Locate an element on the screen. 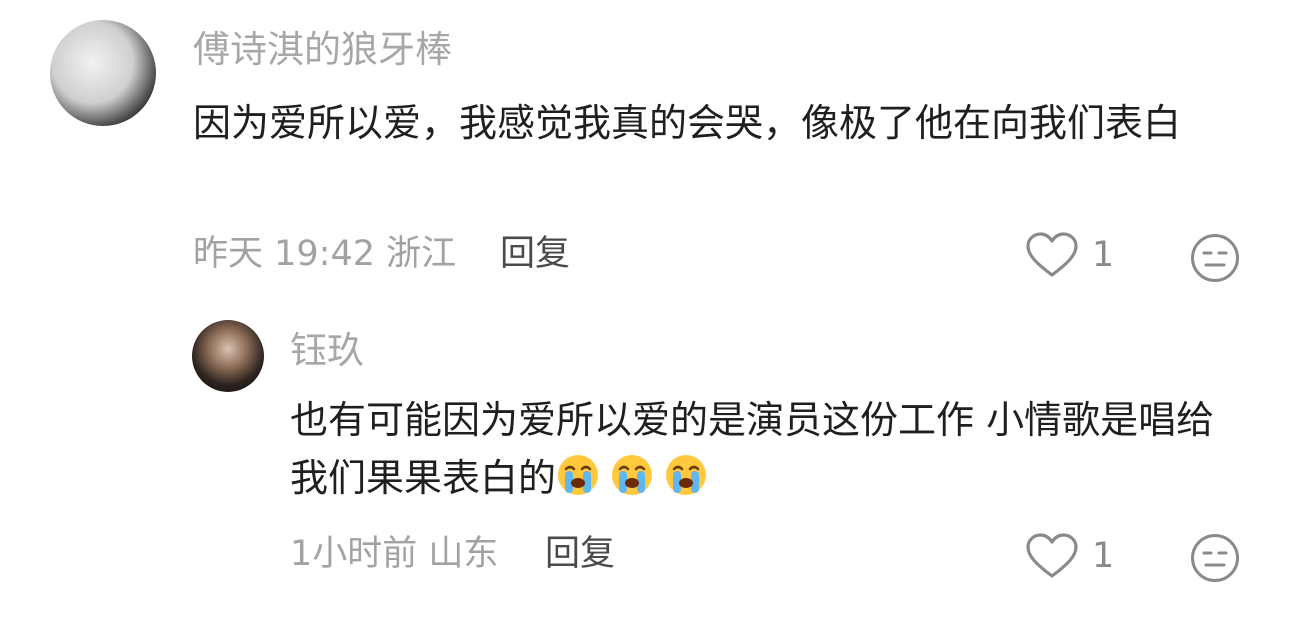 The image size is (1290, 637). comment-time: 昨天 19:42 is located at coordinates (284, 254).